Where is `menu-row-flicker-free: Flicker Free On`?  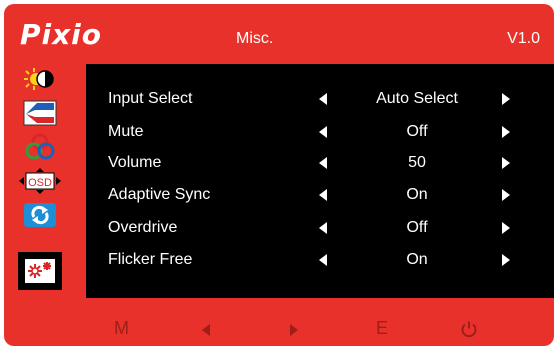 menu-row-flicker-free: Flicker Free On is located at coordinates (320, 260).